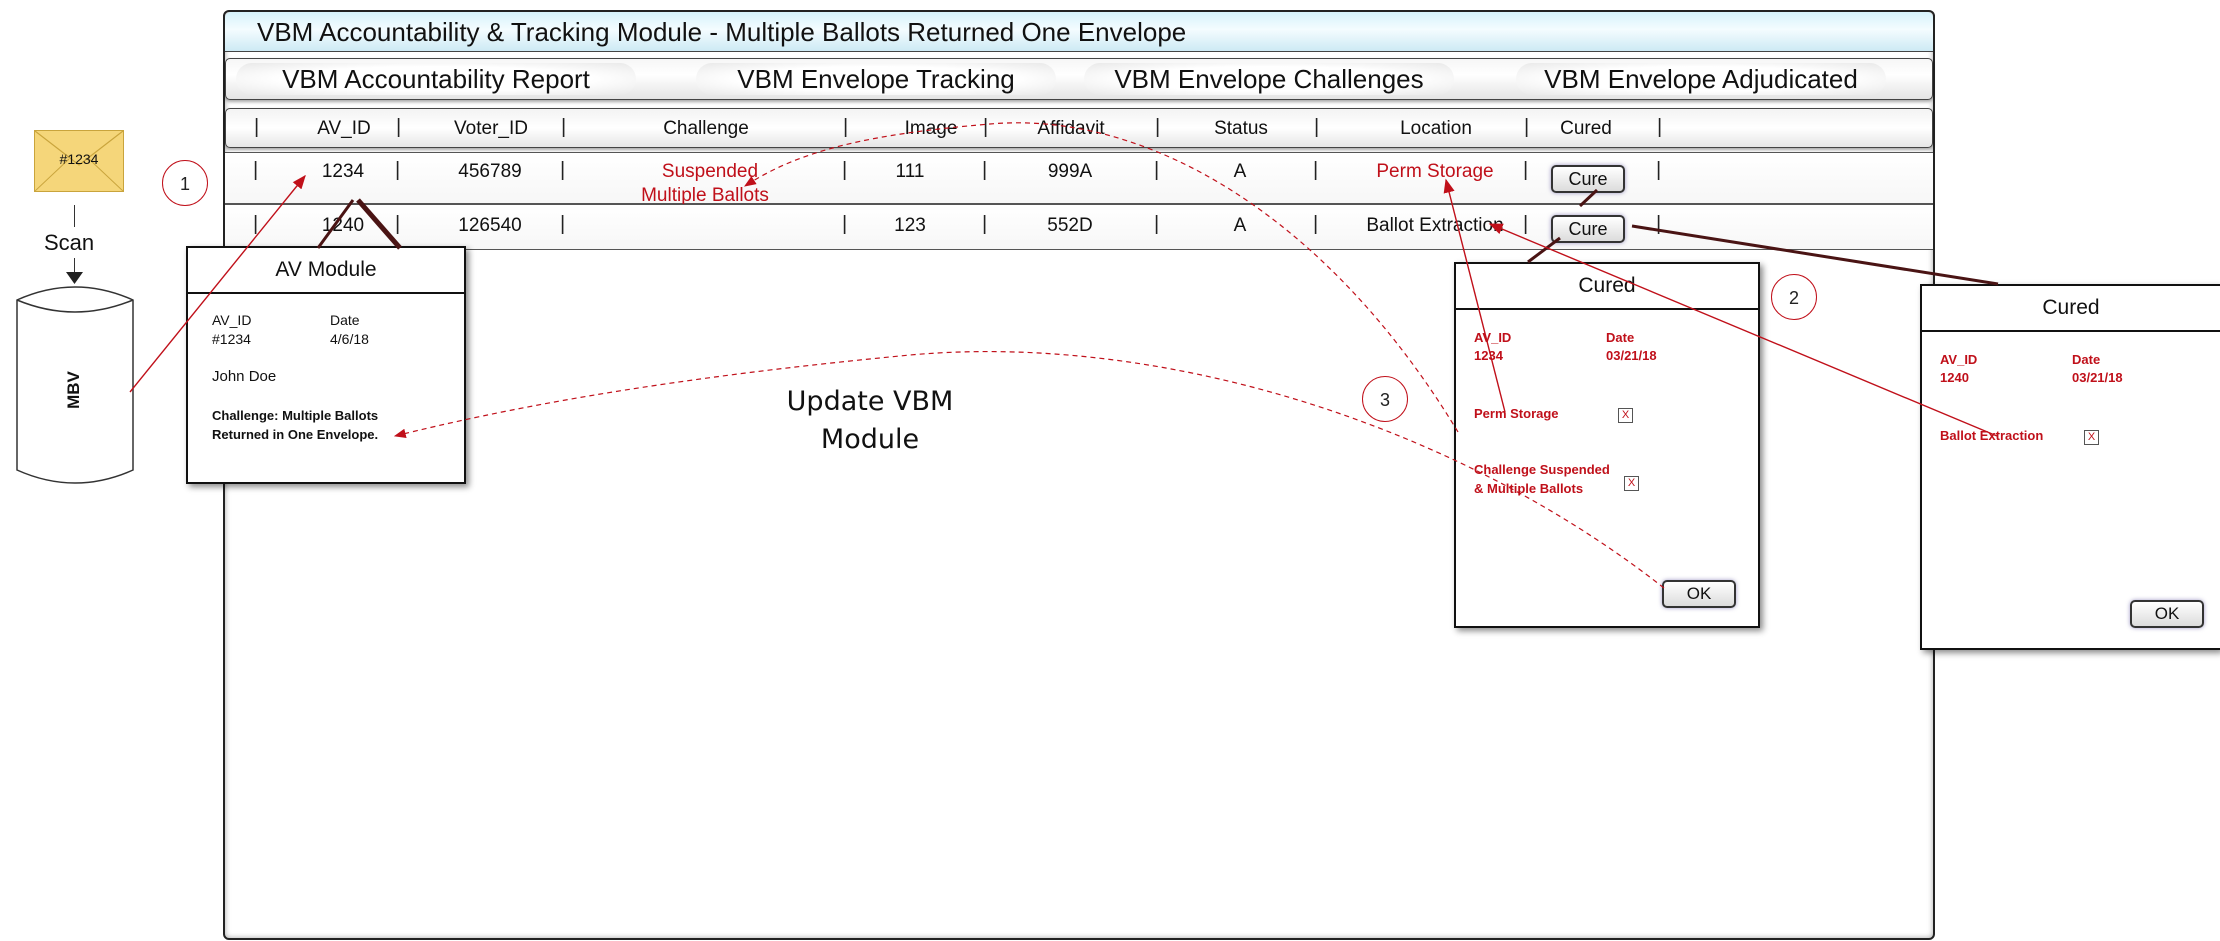  I want to click on column-header-challenge: Challenge, so click(706, 128).